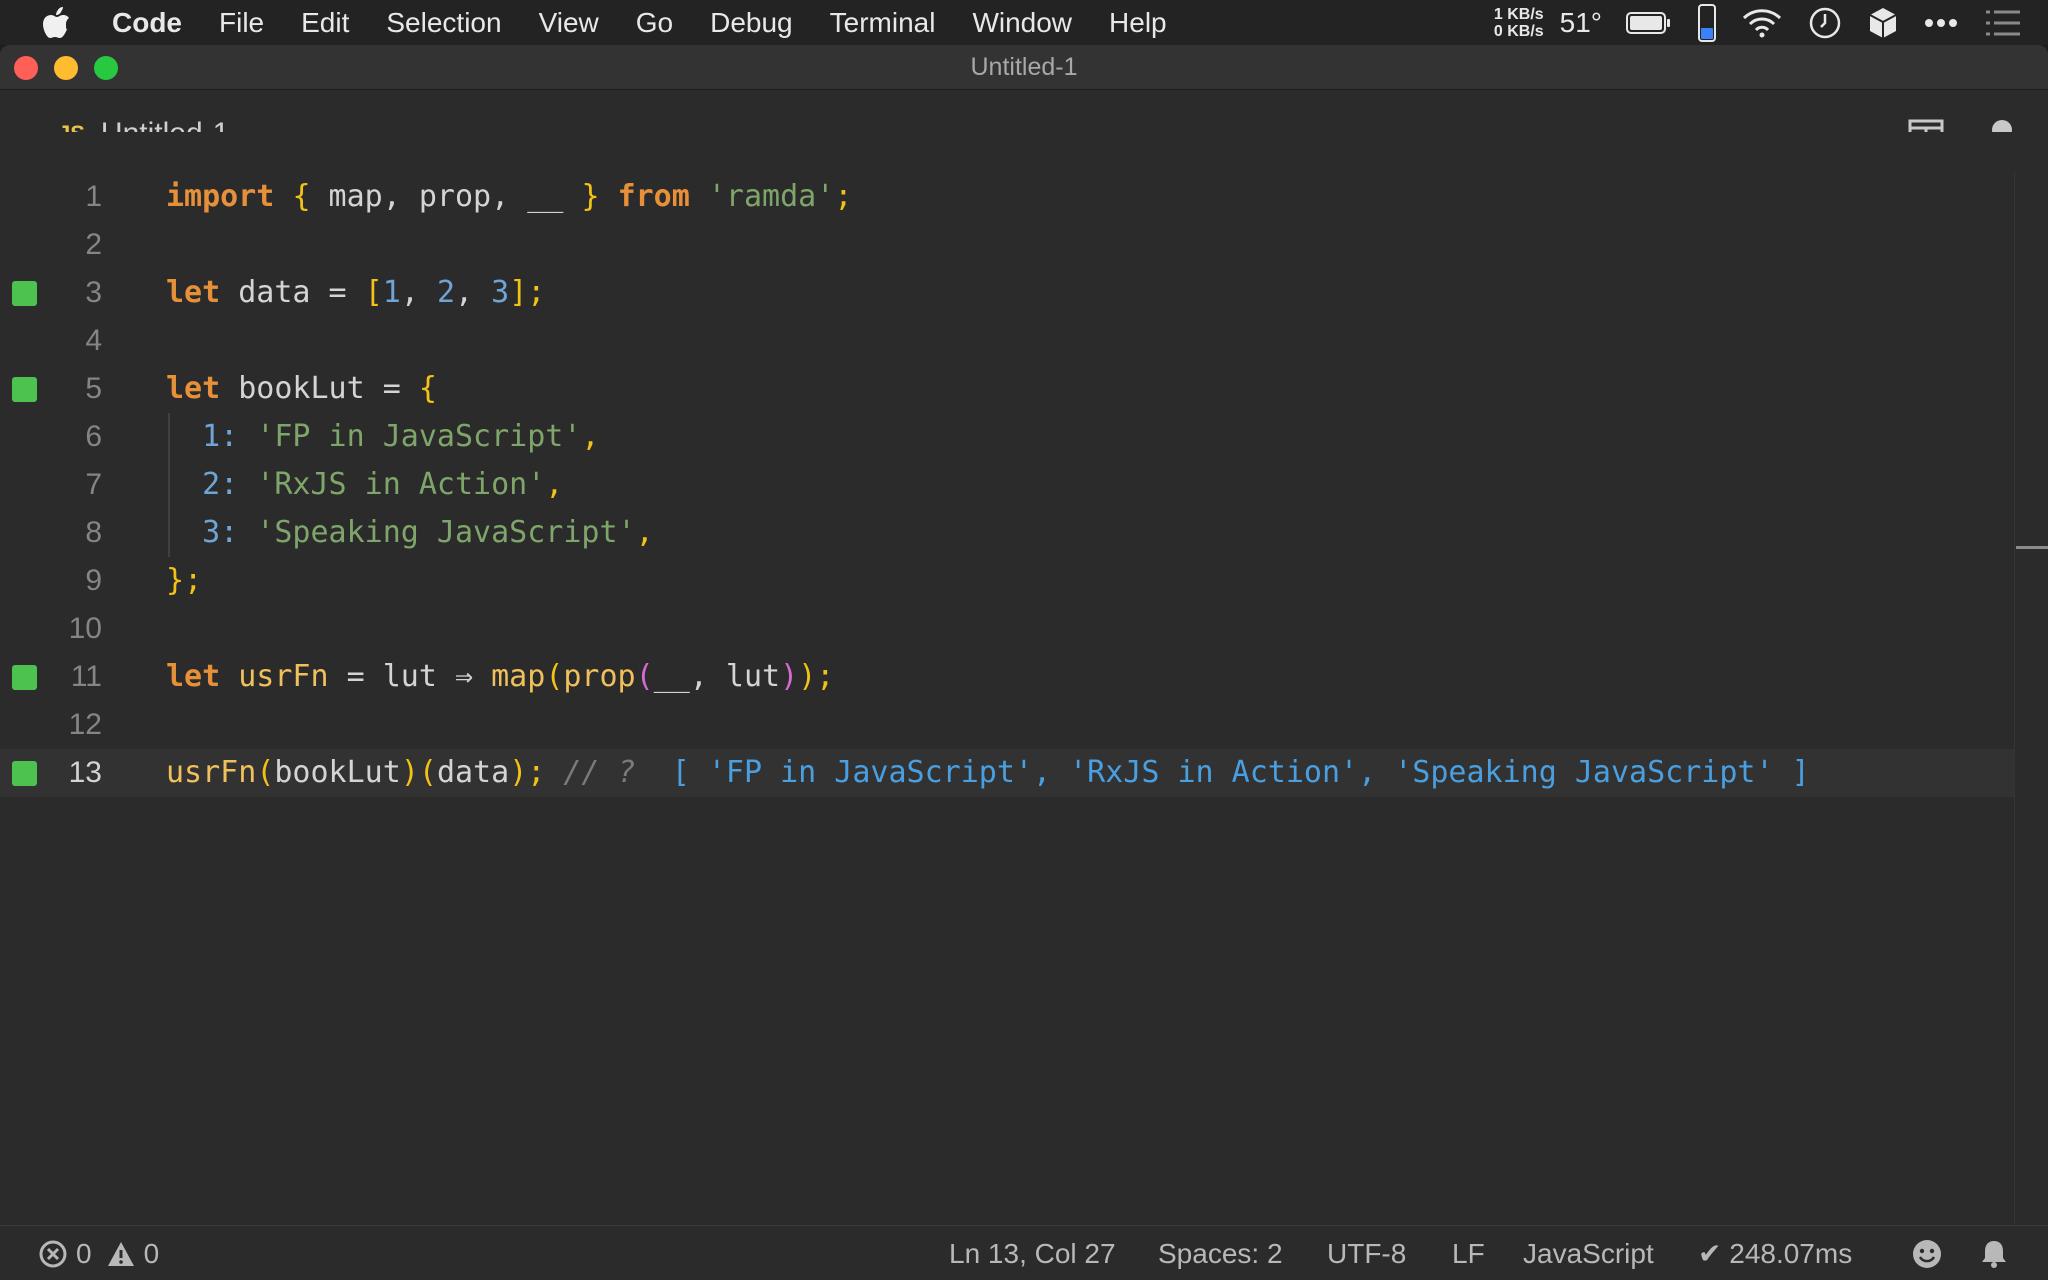 The width and height of the screenshot is (2048, 1280). I want to click on language-mode: JavaScript, so click(1588, 1253).